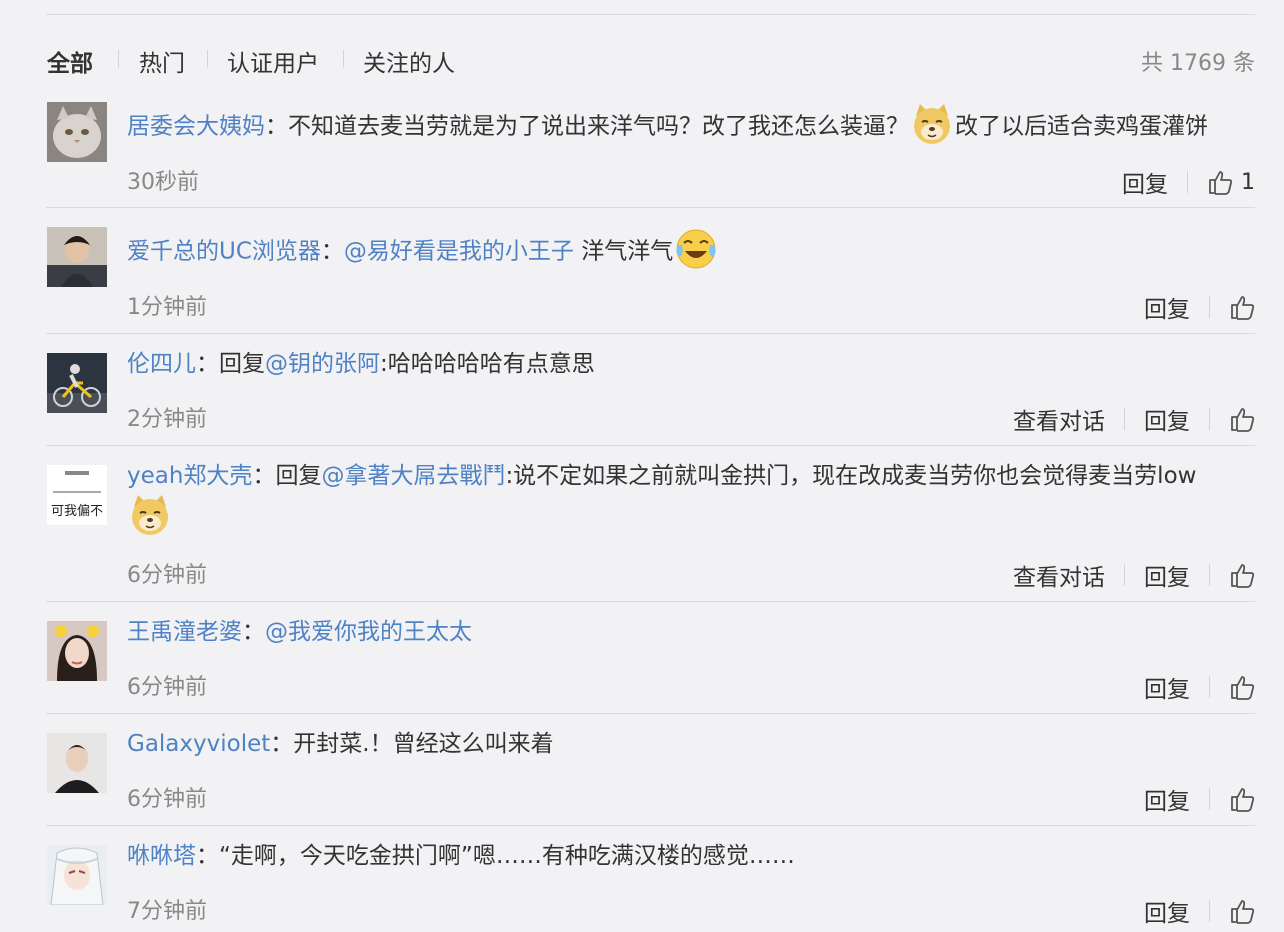 This screenshot has width=1284, height=932. I want to click on filter-all: 全部, so click(70, 61).